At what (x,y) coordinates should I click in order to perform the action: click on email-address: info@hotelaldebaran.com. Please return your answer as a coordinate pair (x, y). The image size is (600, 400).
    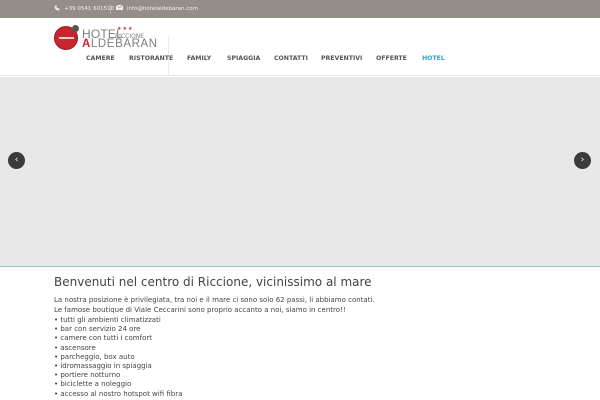
    Looking at the image, I should click on (162, 9).